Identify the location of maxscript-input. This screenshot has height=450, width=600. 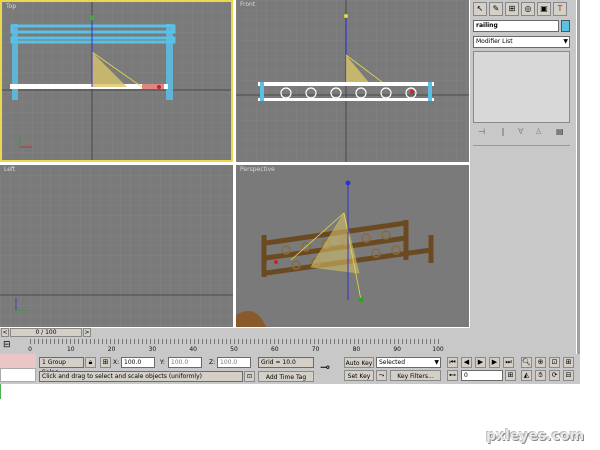
(18, 375).